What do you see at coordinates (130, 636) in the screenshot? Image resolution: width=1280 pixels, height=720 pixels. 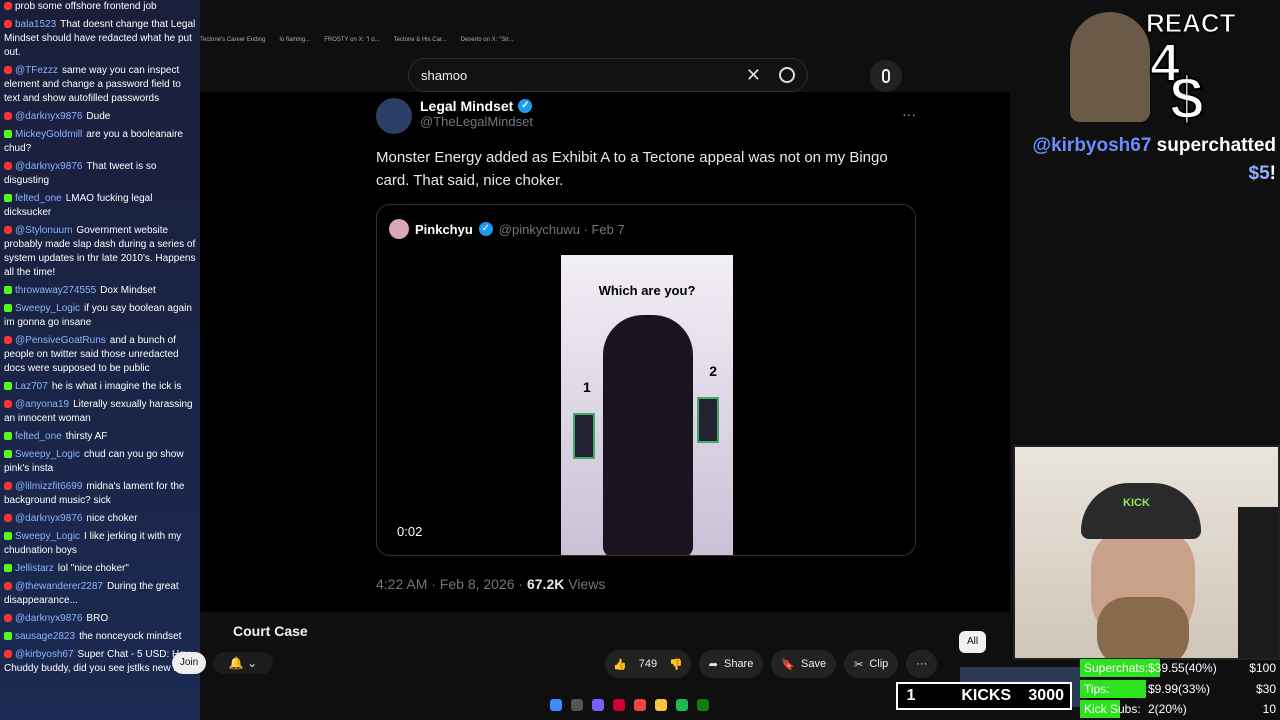 I see `chat-text: the nonceyock mindset` at bounding box center [130, 636].